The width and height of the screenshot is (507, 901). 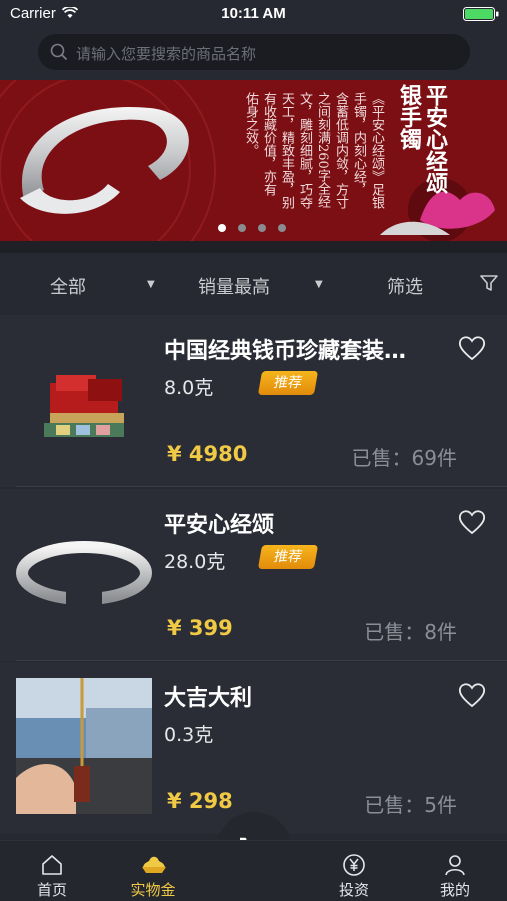 I want to click on product-price: ¥ 298, so click(x=200, y=801).